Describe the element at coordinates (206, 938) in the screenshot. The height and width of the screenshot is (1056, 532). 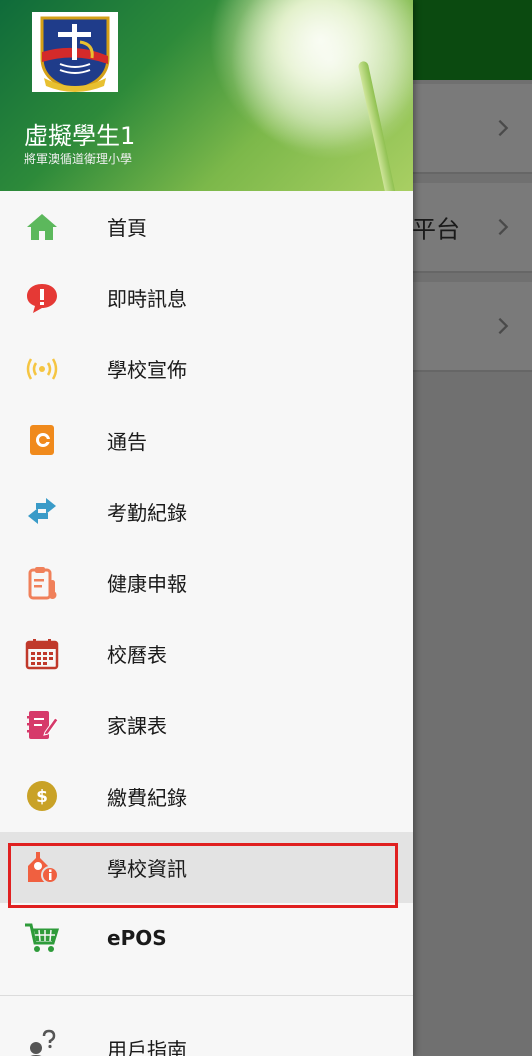
I see `menu-item-epos: ePOS` at that location.